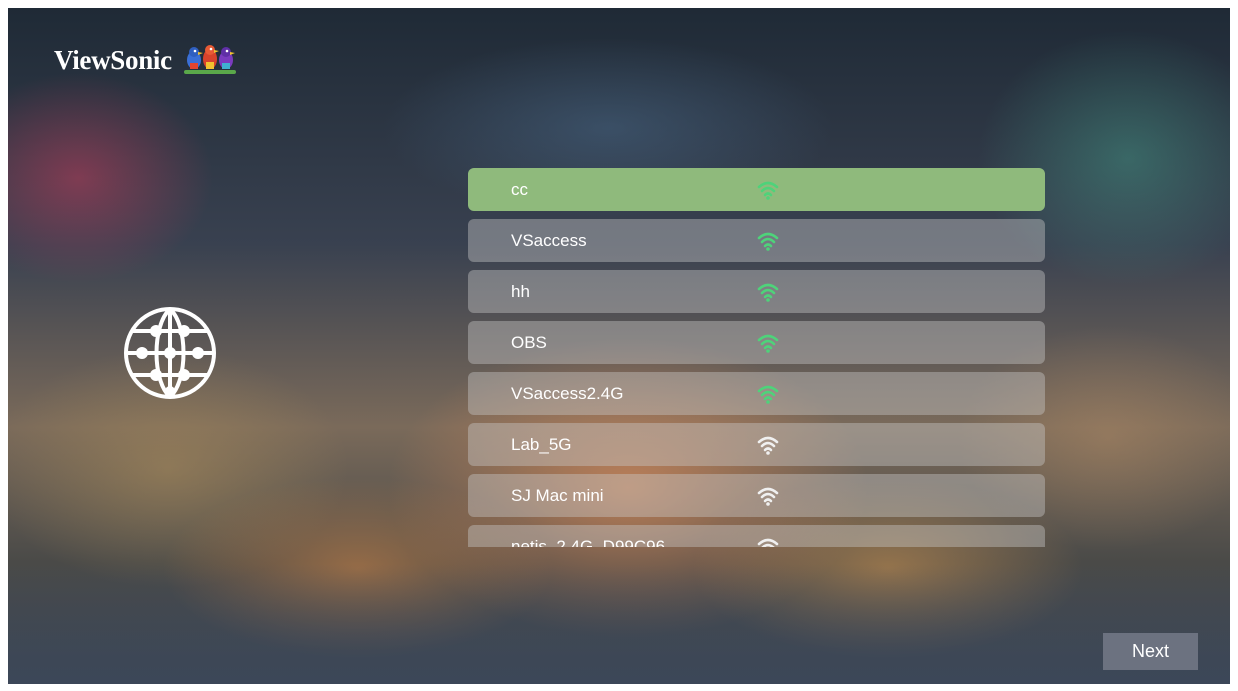 The height and width of the screenshot is (691, 1238). What do you see at coordinates (567, 393) in the screenshot?
I see `network-name: VSaccess2.4G` at bounding box center [567, 393].